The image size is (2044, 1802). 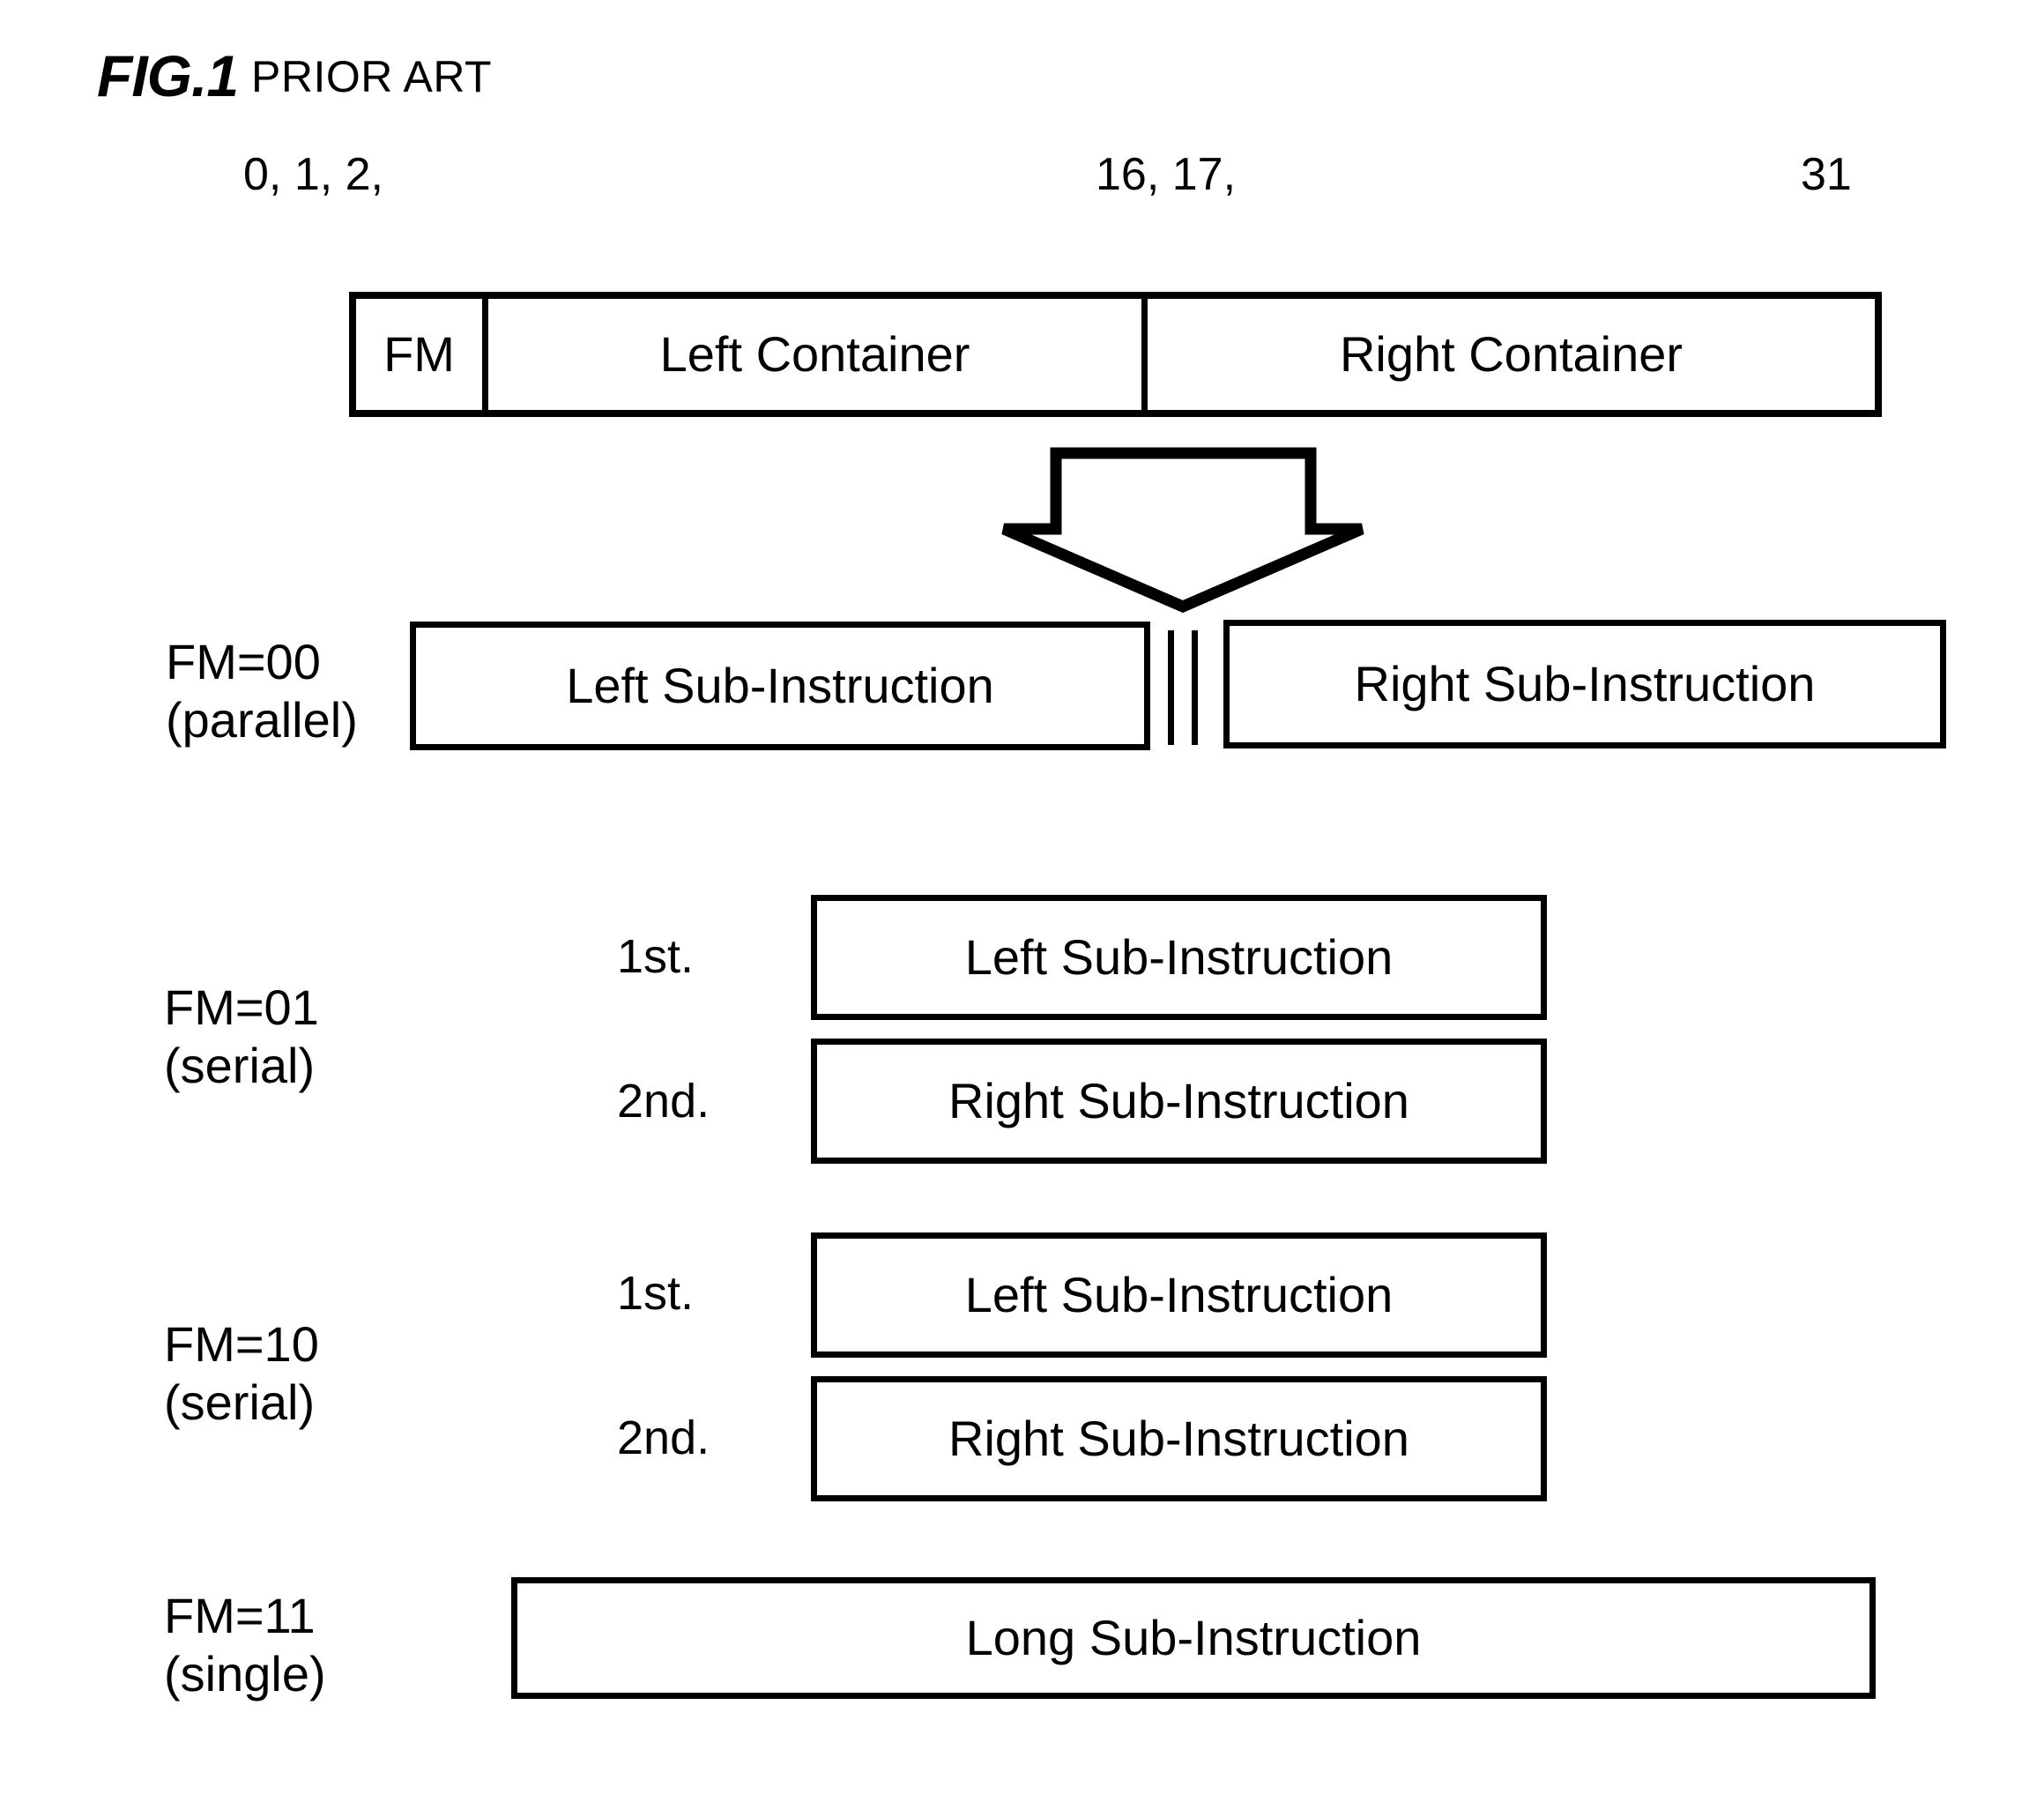 I want to click on format-mode-fm10: (serial), so click(x=240, y=1402).